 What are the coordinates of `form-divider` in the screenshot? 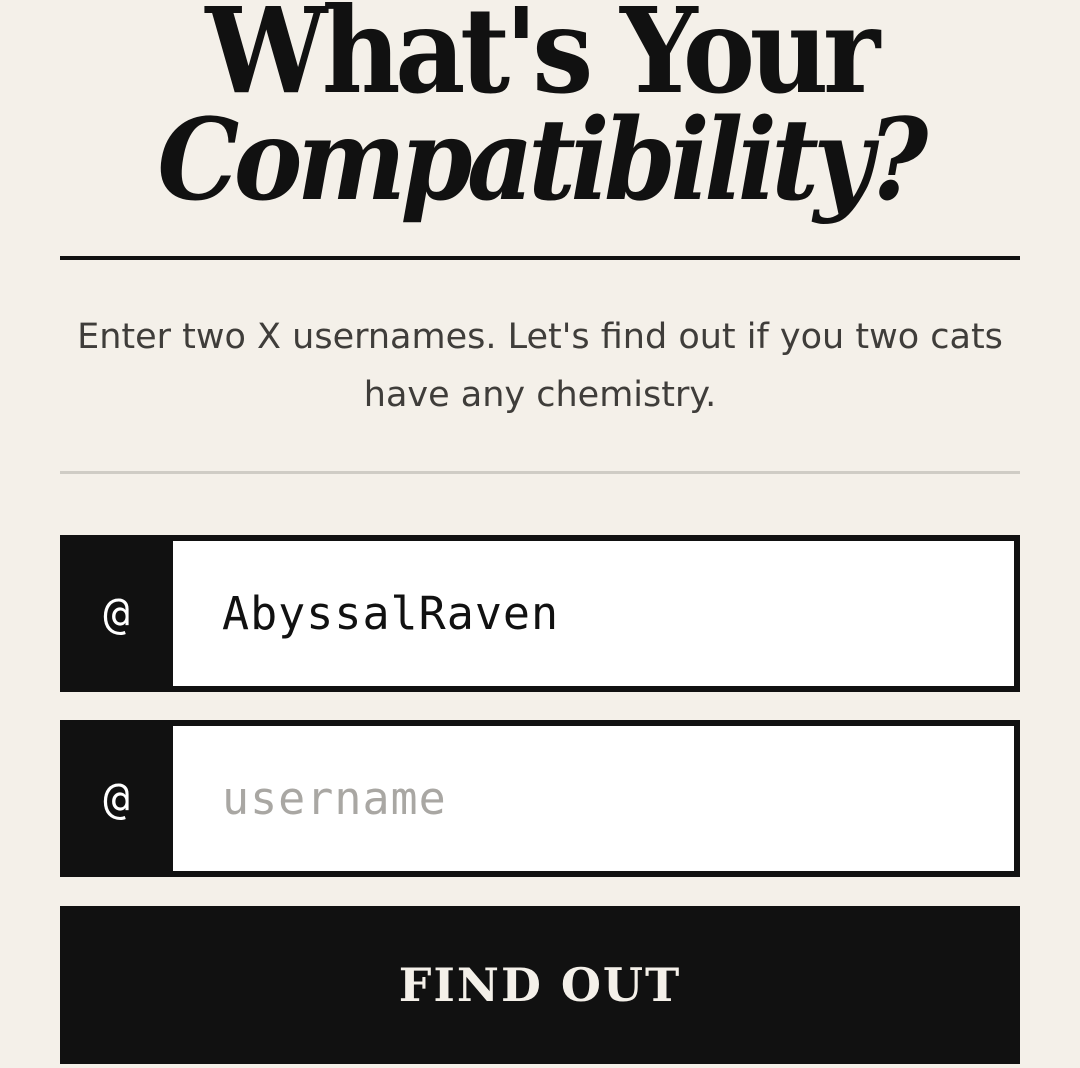 It's located at (540, 472).